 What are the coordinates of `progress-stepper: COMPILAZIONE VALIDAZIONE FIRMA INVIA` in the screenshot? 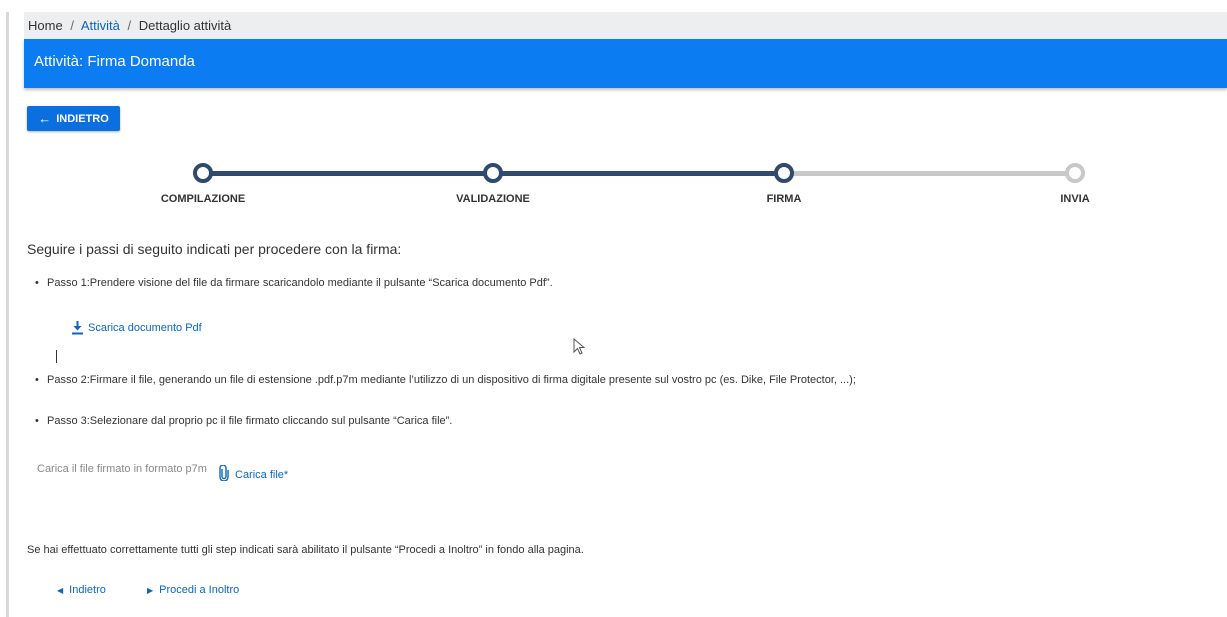 It's located at (613, 180).